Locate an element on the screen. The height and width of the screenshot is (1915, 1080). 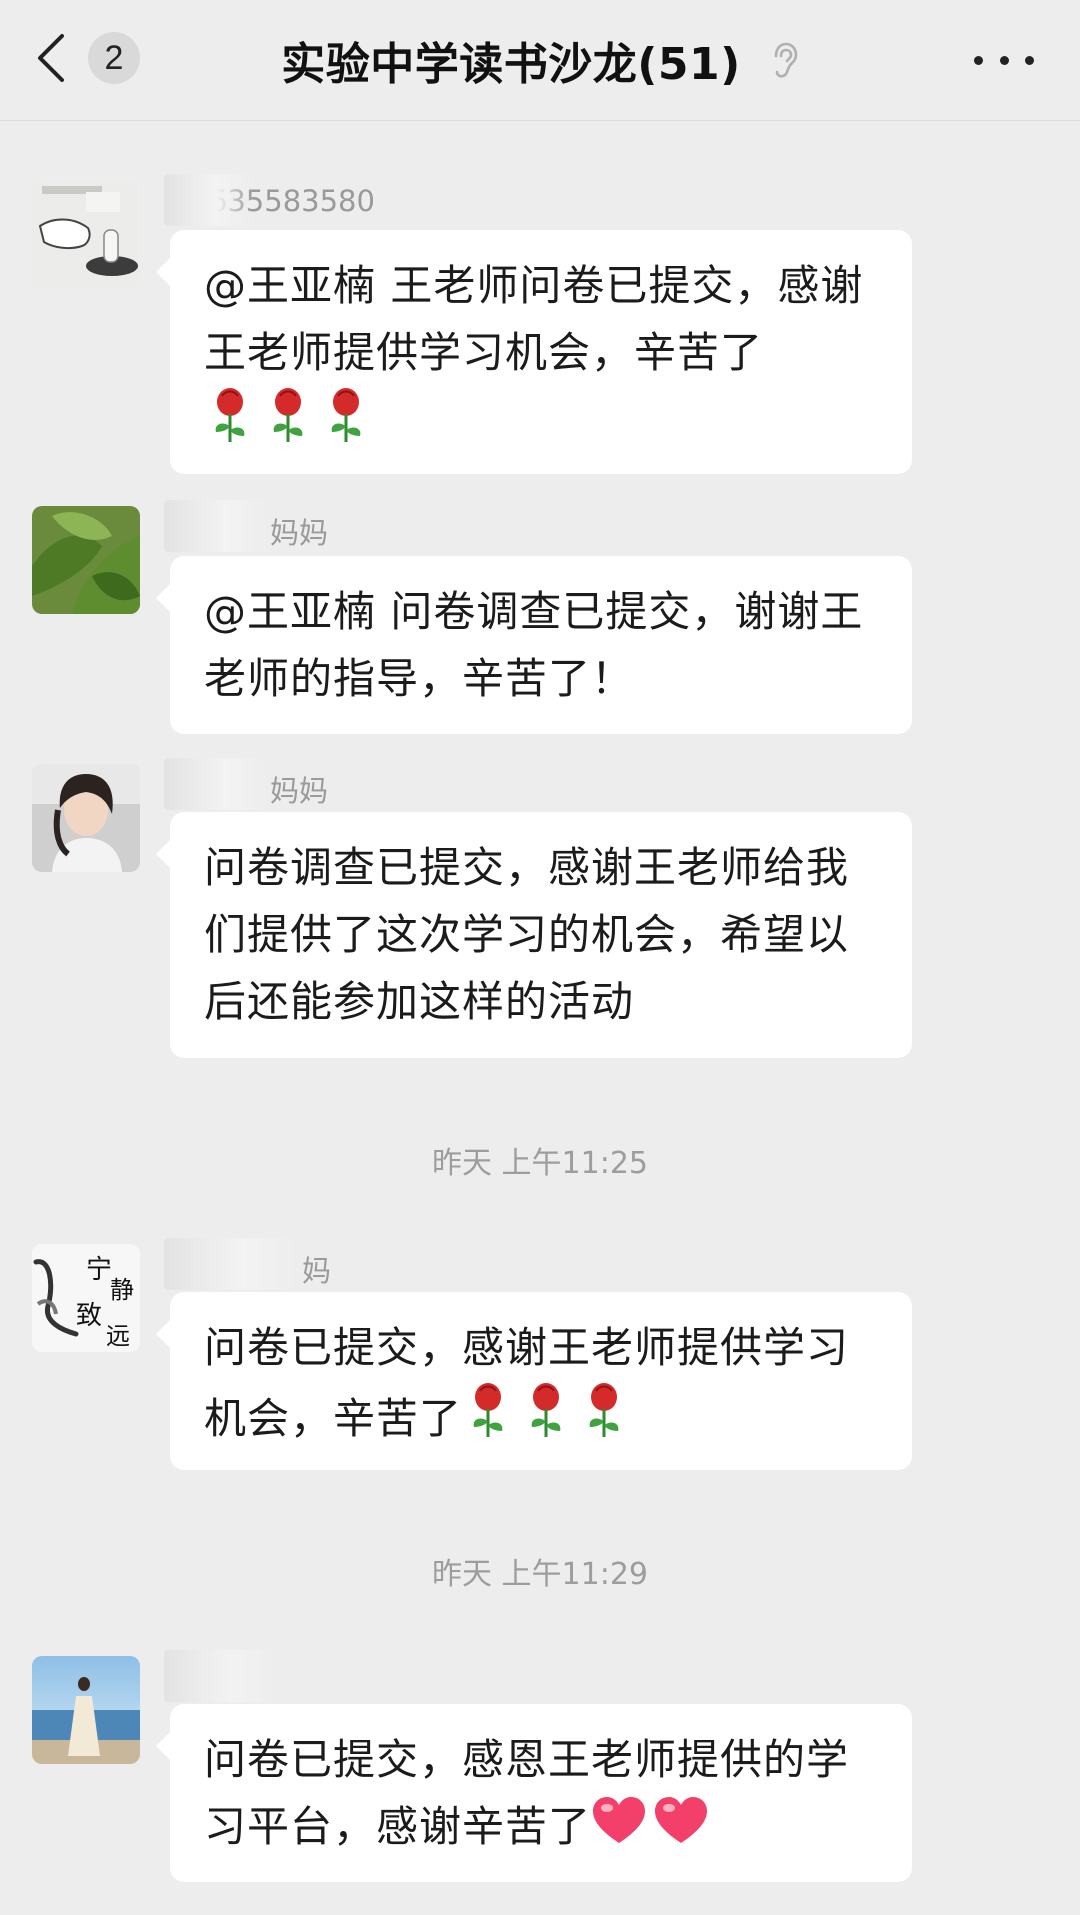
message-bubble: 问卷调查已提交，感谢王老师给我们提供了这次学习的机会，希望以后还能参加这样的活动 is located at coordinates (534, 935).